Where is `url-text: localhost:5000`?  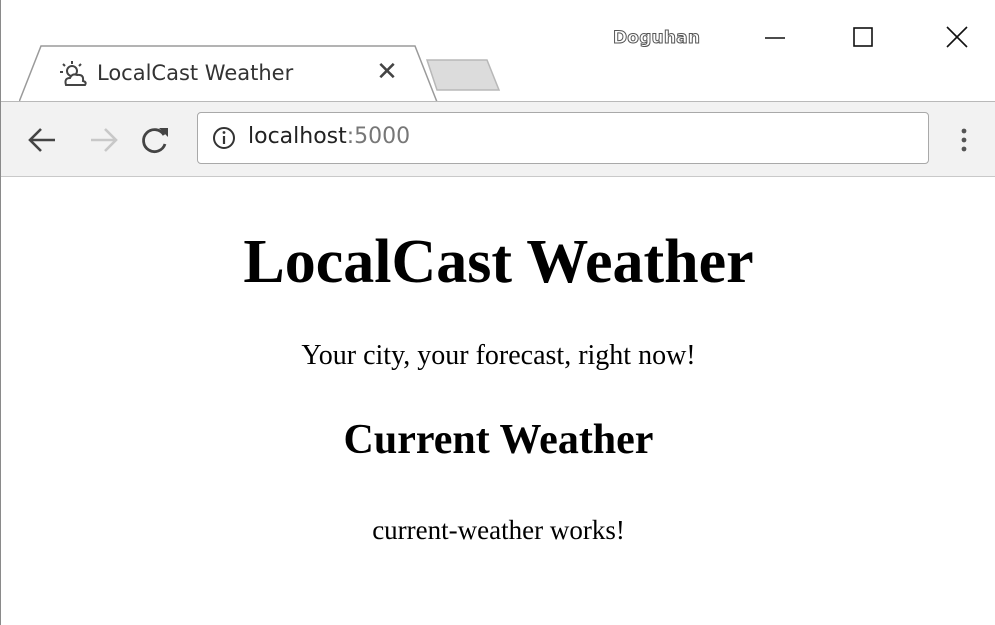 url-text: localhost:5000 is located at coordinates (329, 137).